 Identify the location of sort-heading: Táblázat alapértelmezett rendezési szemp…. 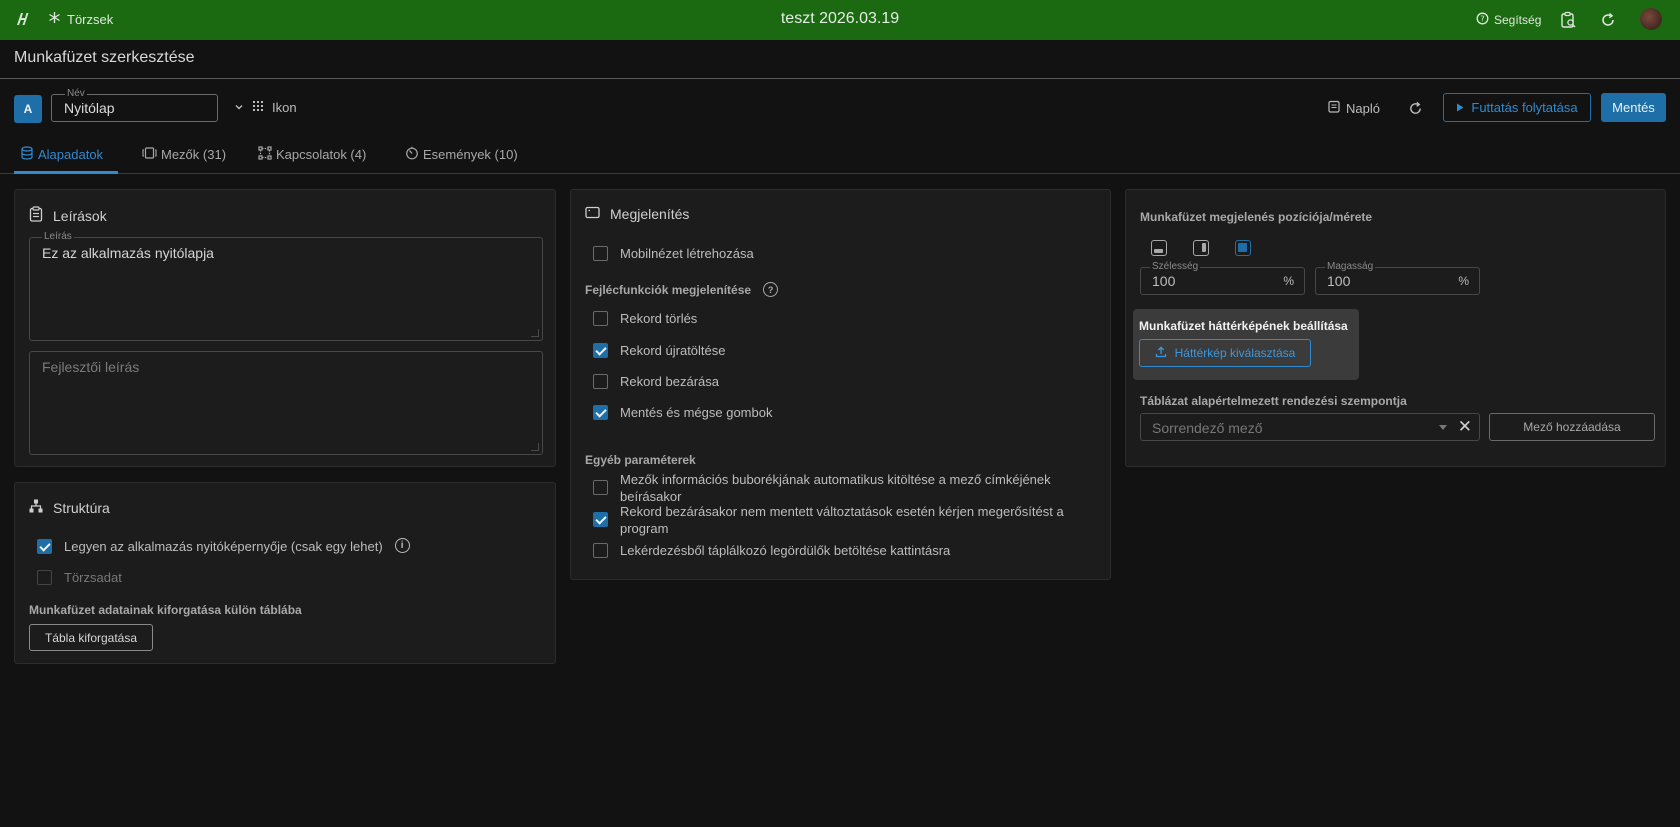
(1273, 401).